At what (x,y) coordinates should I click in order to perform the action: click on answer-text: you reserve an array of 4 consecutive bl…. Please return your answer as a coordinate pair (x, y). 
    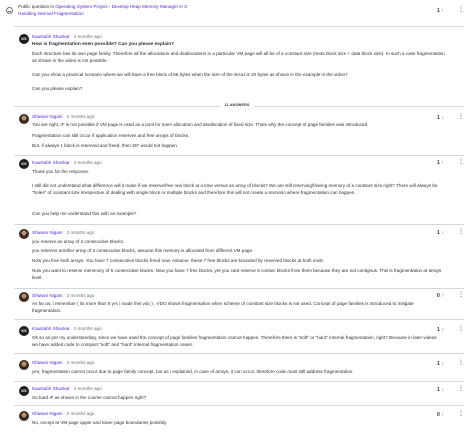
    Looking at the image, I should click on (78, 241).